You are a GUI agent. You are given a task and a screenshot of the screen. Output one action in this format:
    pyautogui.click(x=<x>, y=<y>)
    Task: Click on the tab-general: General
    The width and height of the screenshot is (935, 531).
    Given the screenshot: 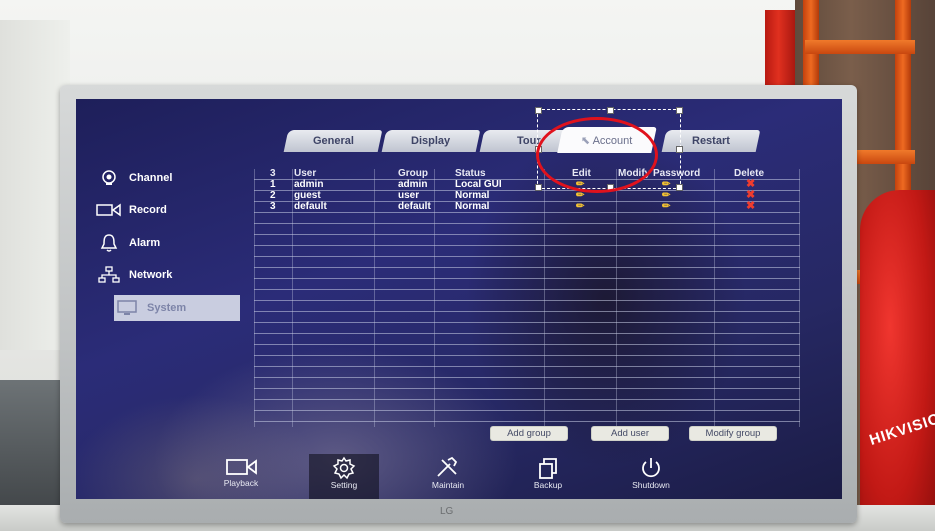 What is the action you would take?
    pyautogui.click(x=333, y=141)
    